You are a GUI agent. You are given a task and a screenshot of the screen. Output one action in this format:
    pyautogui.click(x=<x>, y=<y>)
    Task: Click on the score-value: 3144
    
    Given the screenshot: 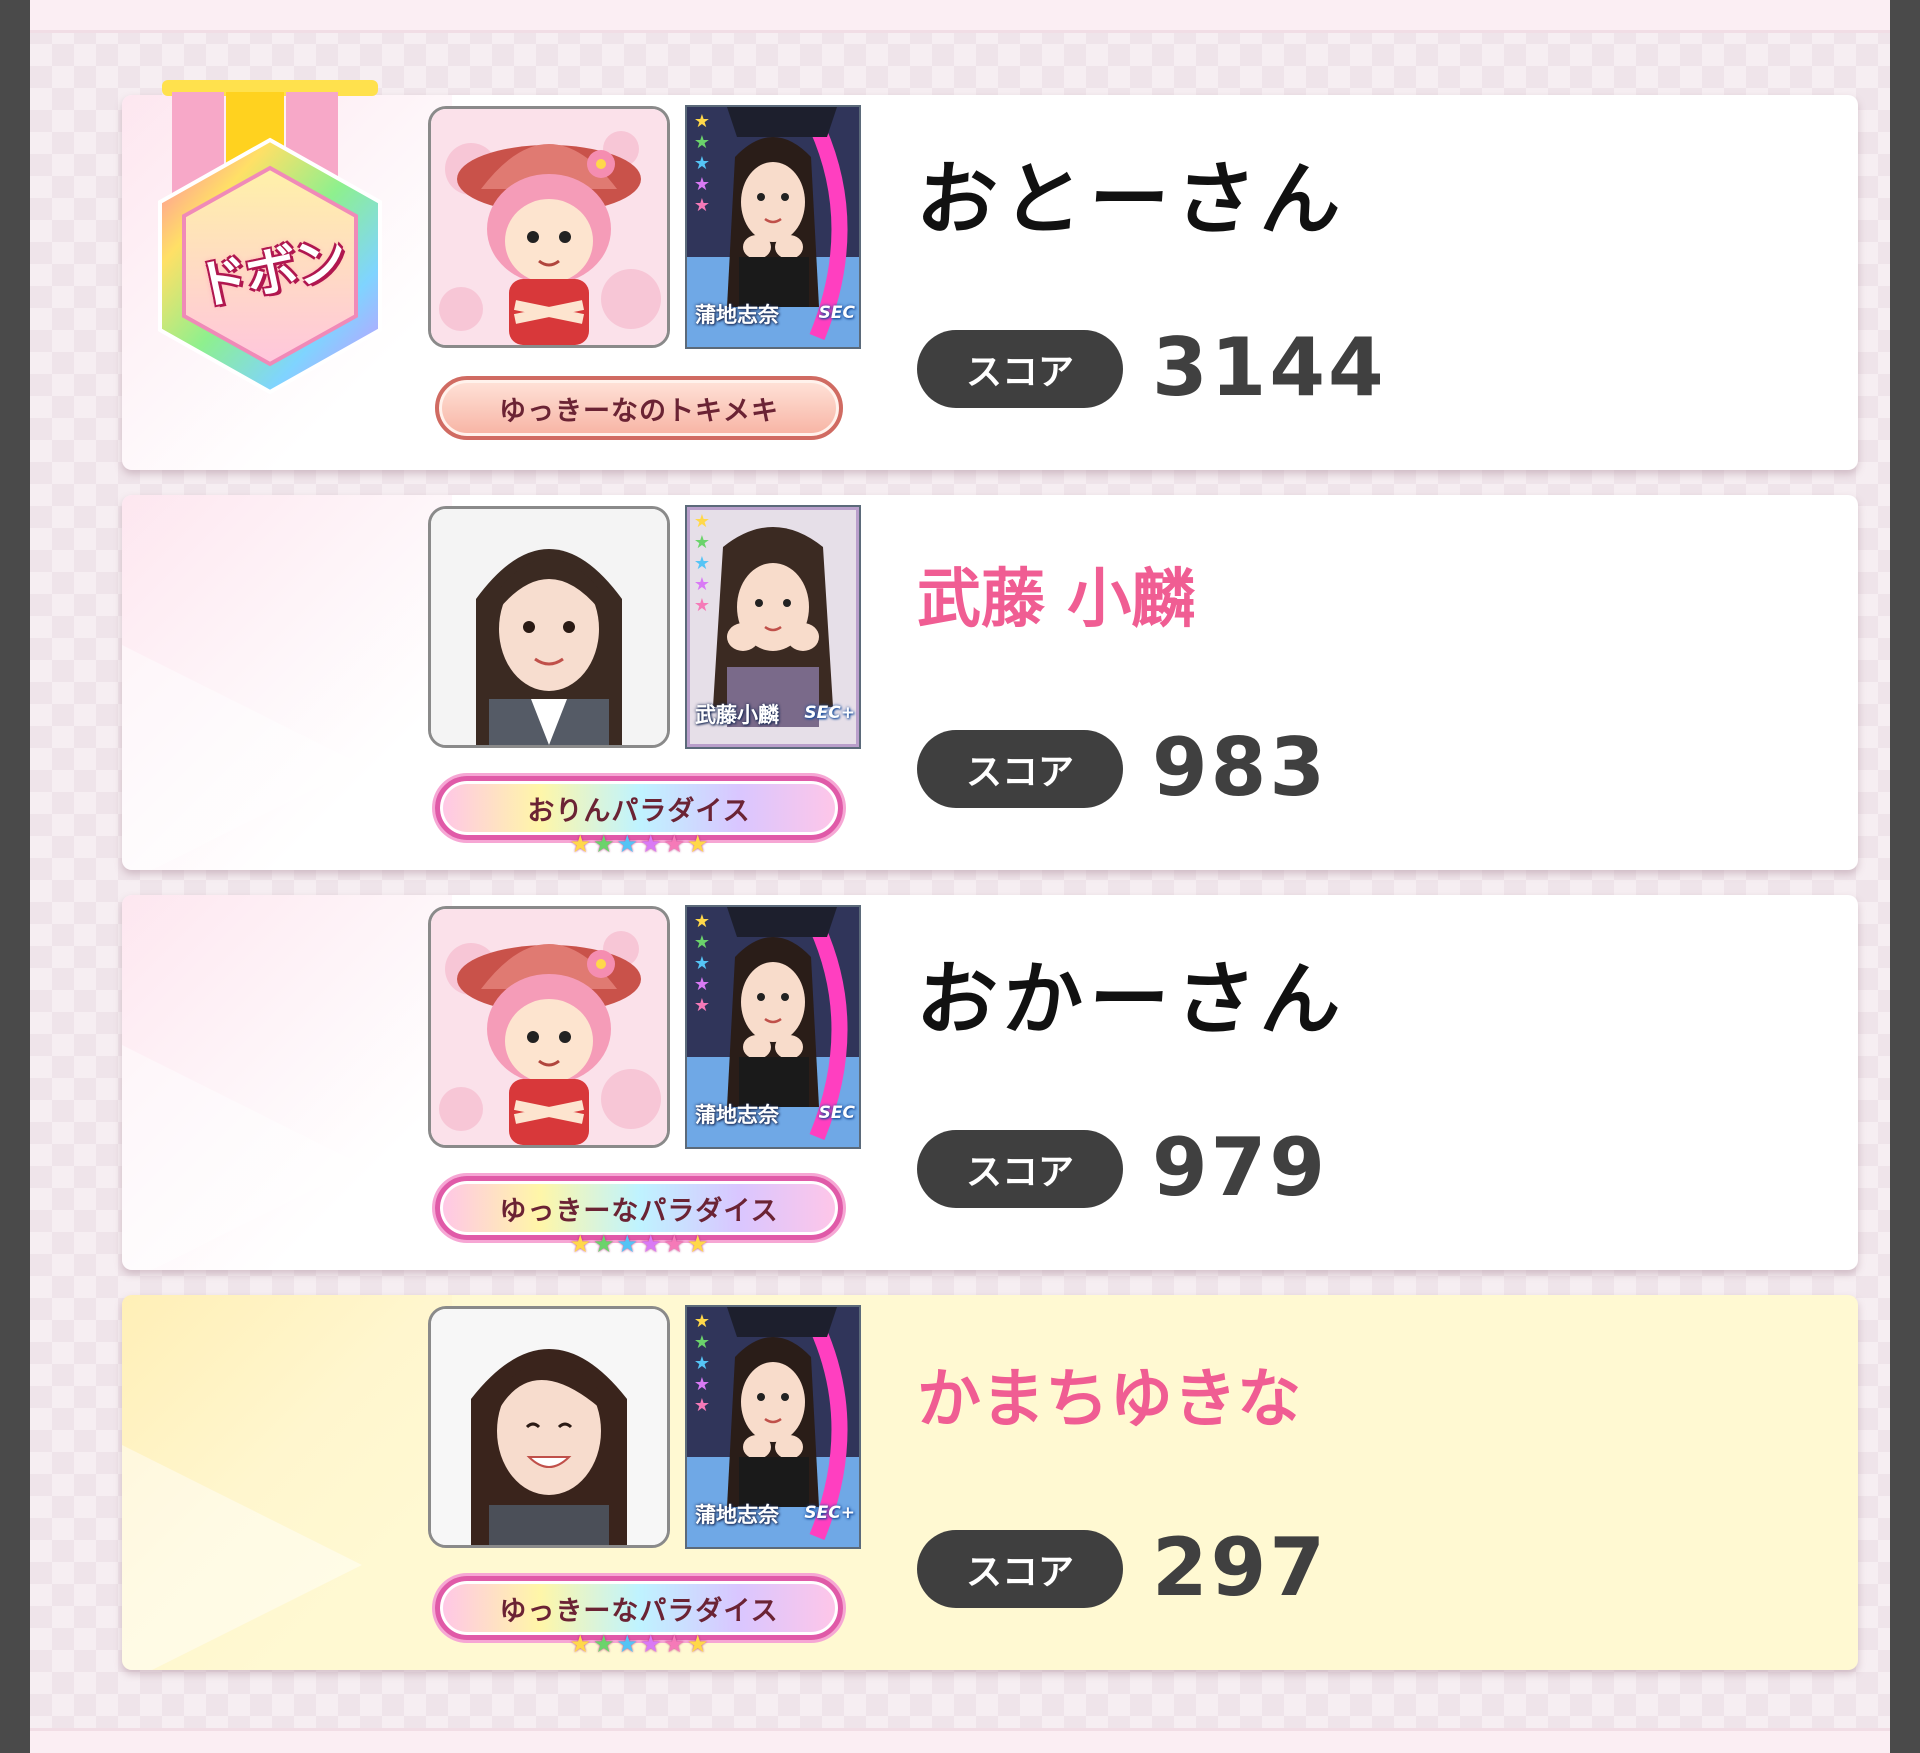 What is the action you would take?
    pyautogui.click(x=1269, y=367)
    